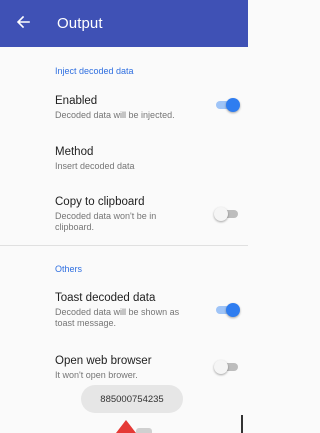 The image size is (320, 433). I want to click on toast-message: 885000754235, so click(132, 399).